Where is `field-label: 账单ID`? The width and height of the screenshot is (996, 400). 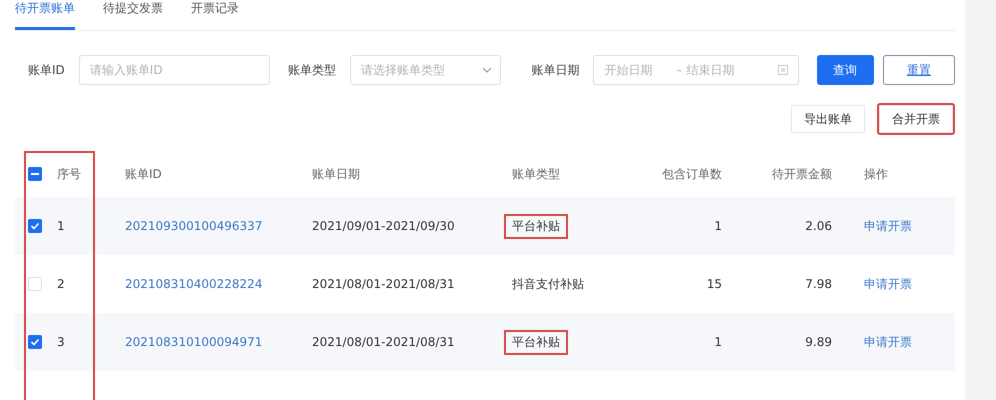
field-label: 账单ID is located at coordinates (46, 70).